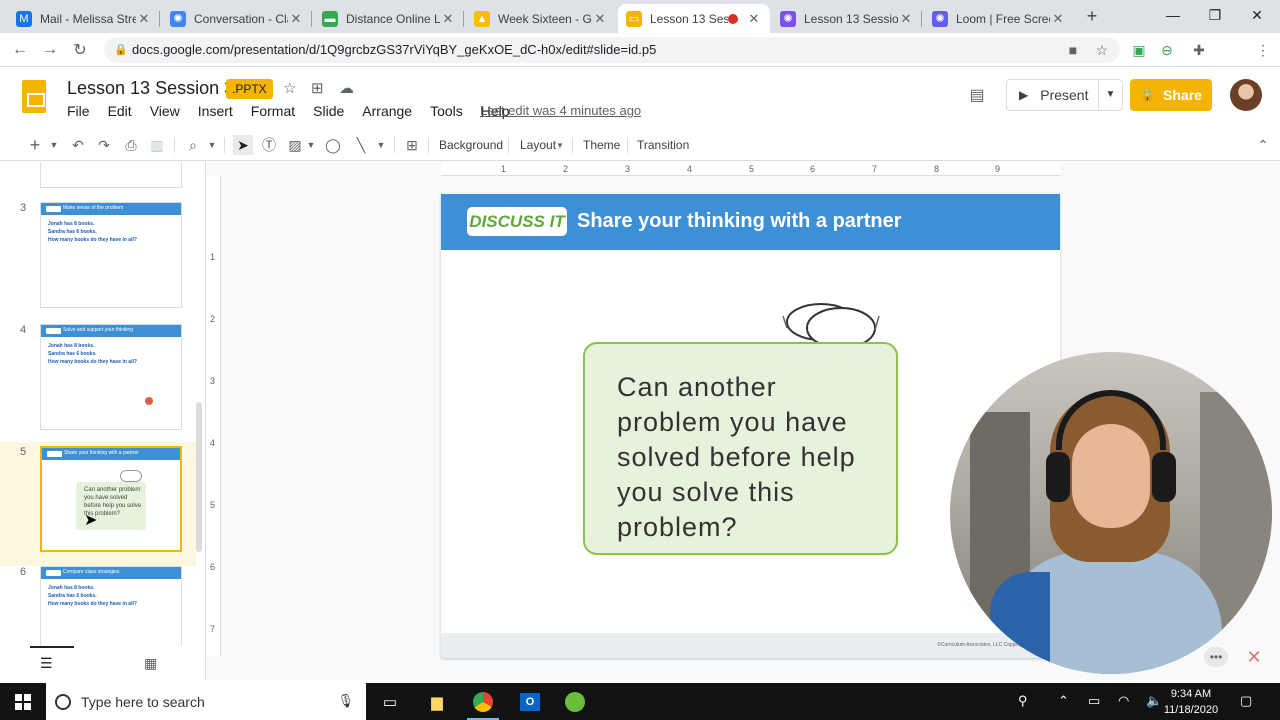 This screenshot has width=1280, height=720. Describe the element at coordinates (446, 111) in the screenshot. I see `menu-tools: Tools` at that location.